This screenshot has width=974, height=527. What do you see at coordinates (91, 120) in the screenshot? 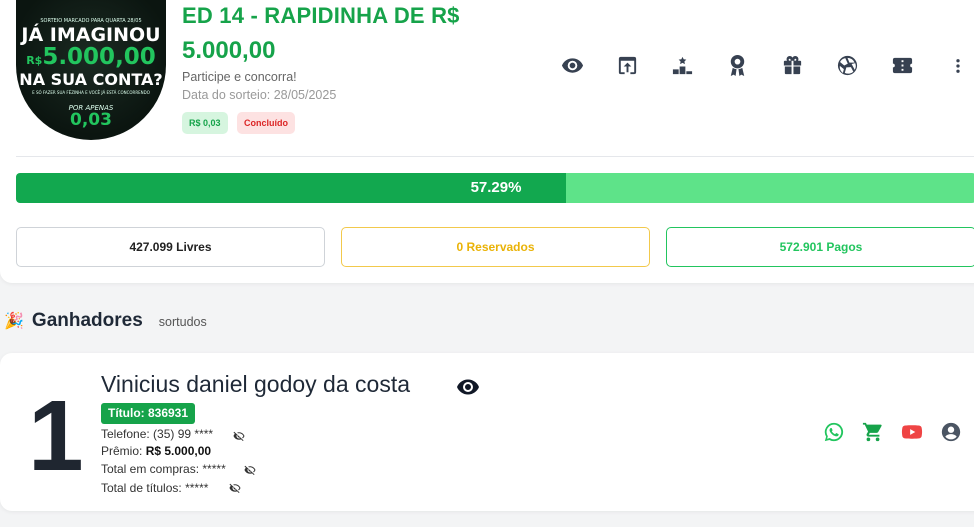
I see `image-price: 0,03` at bounding box center [91, 120].